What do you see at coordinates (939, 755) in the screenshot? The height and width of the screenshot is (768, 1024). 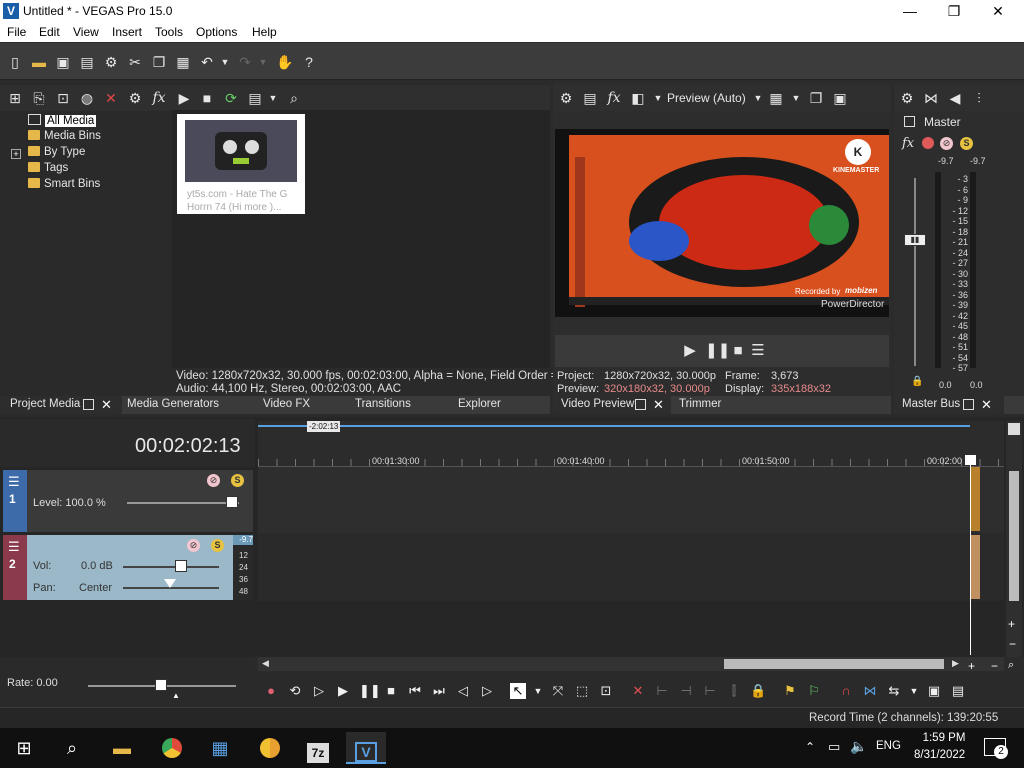 I see `clock-date: 8/31/2022` at bounding box center [939, 755].